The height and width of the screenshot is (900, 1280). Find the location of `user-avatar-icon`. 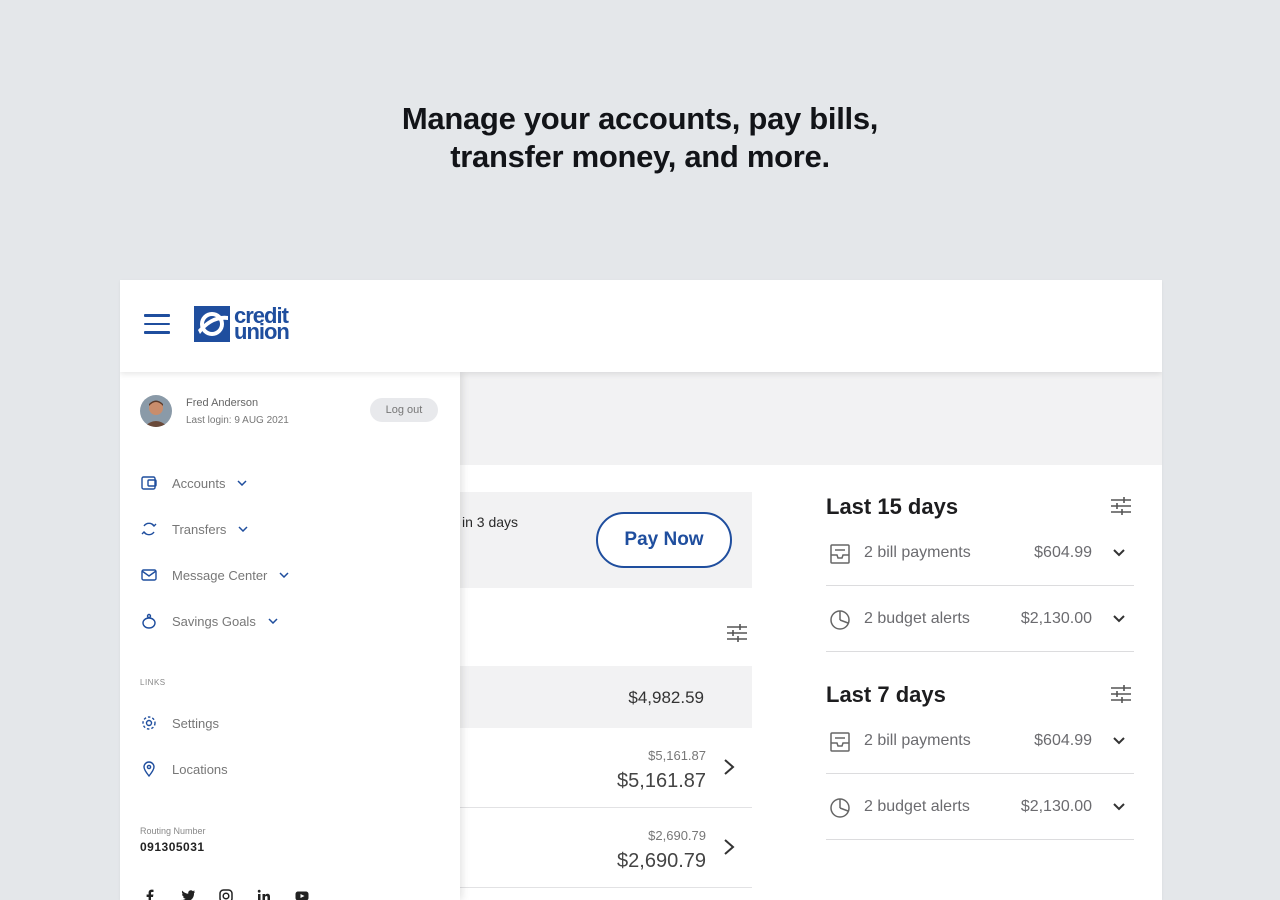

user-avatar-icon is located at coordinates (156, 411).